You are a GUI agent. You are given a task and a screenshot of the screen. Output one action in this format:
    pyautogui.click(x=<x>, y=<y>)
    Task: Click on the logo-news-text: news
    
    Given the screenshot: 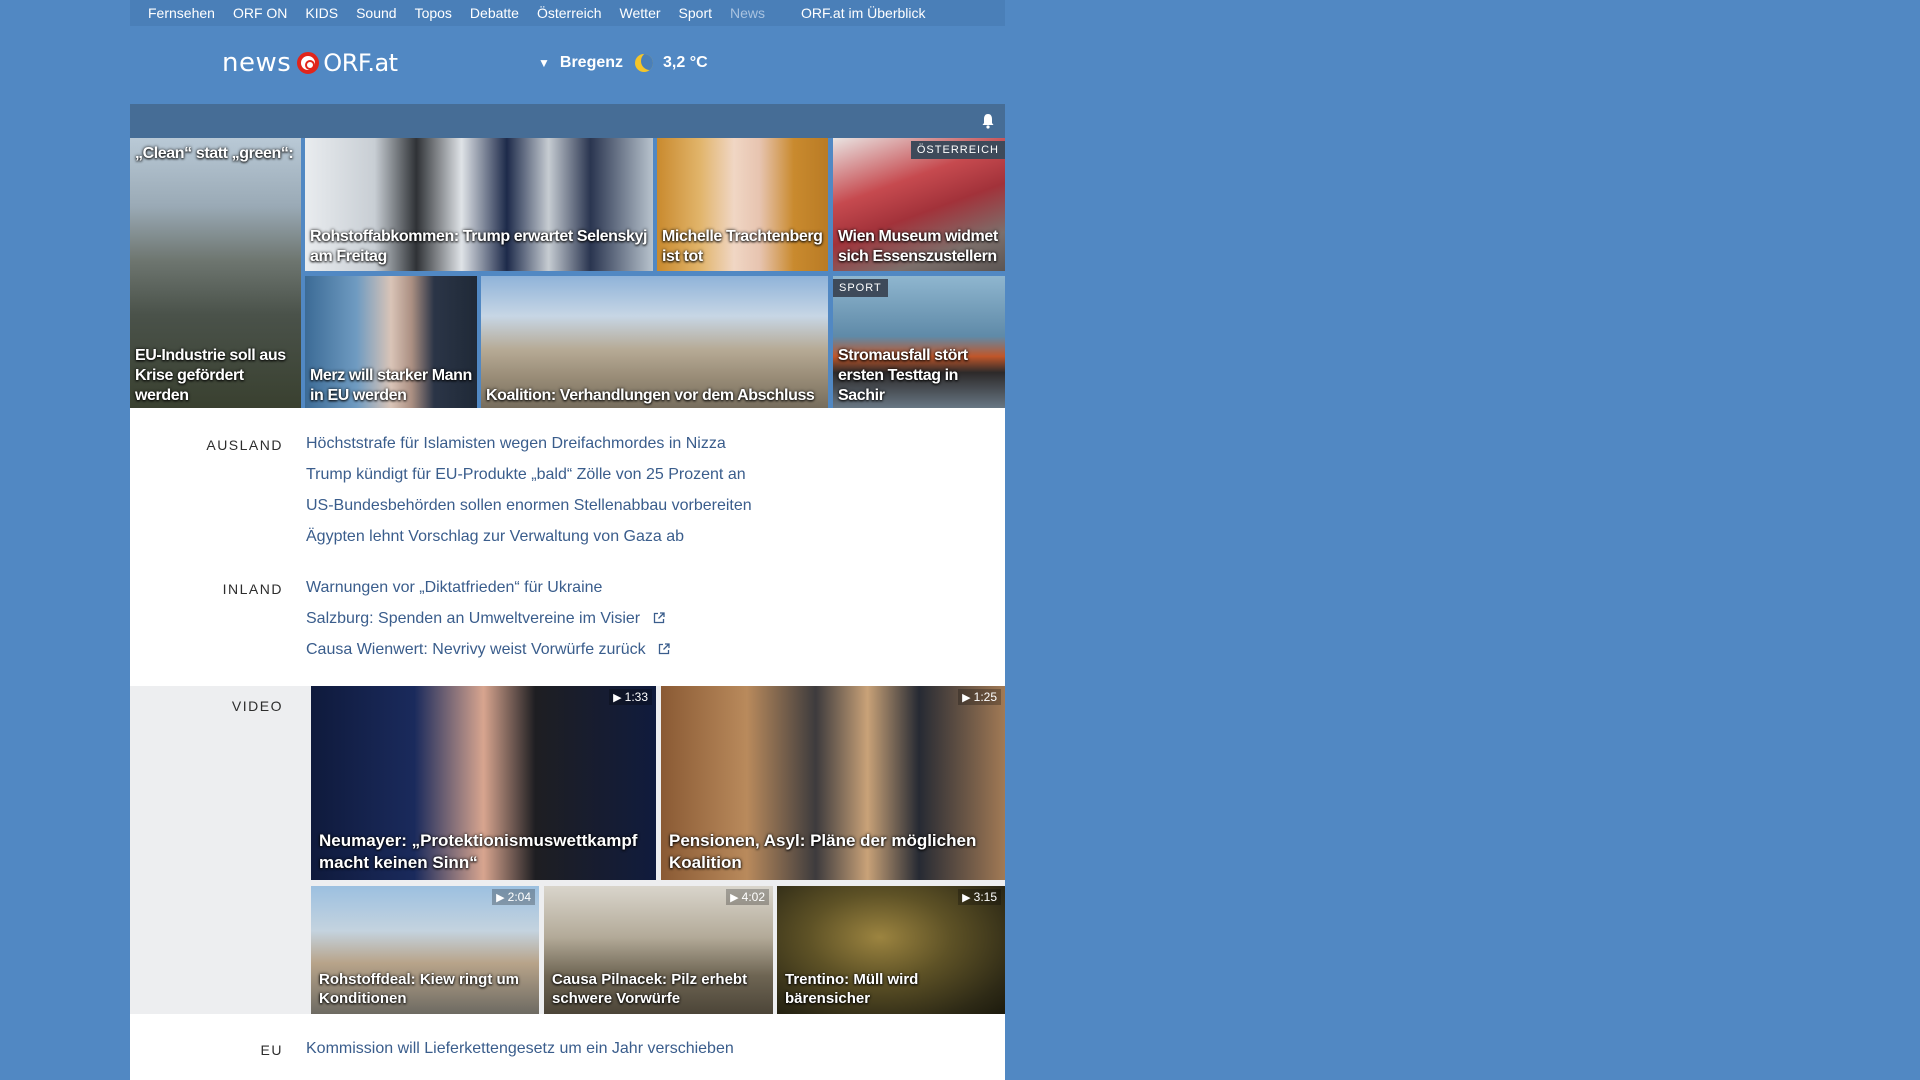 What is the action you would take?
    pyautogui.click(x=257, y=63)
    